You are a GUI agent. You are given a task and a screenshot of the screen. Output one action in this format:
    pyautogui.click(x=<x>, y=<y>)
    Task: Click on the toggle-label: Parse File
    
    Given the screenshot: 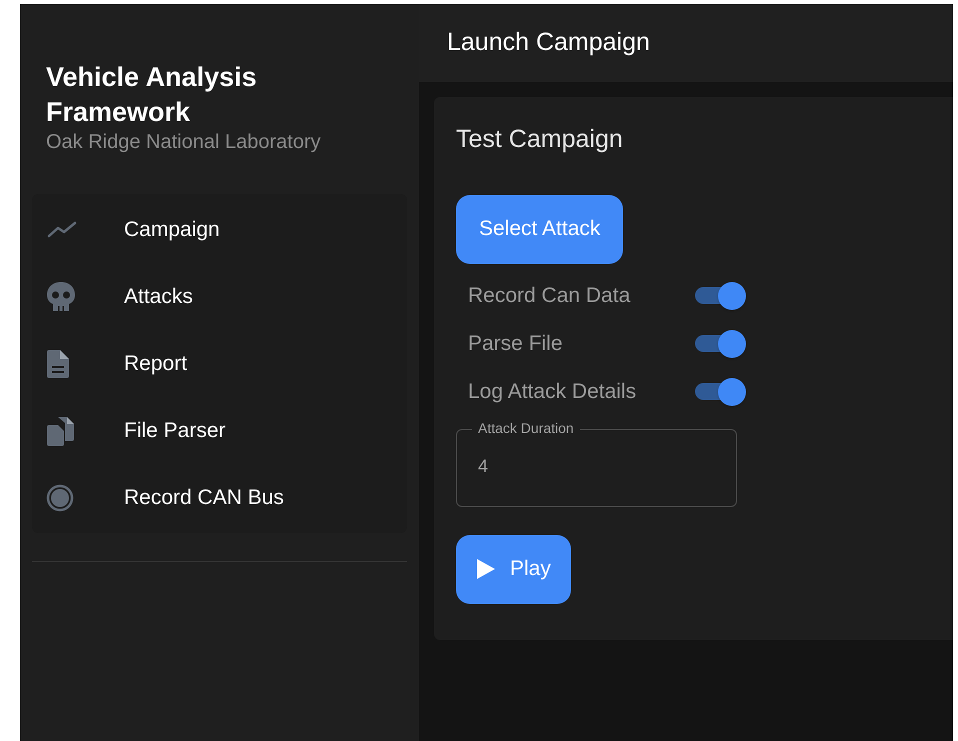 What is the action you would take?
    pyautogui.click(x=515, y=343)
    